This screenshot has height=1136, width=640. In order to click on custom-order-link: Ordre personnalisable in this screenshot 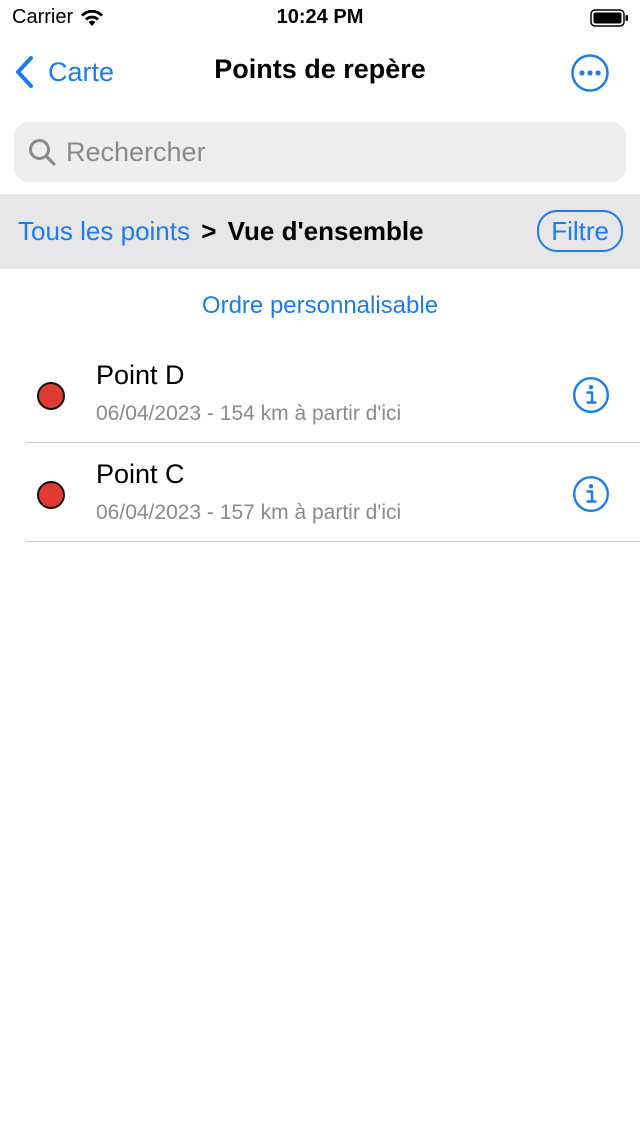, I will do `click(320, 305)`.